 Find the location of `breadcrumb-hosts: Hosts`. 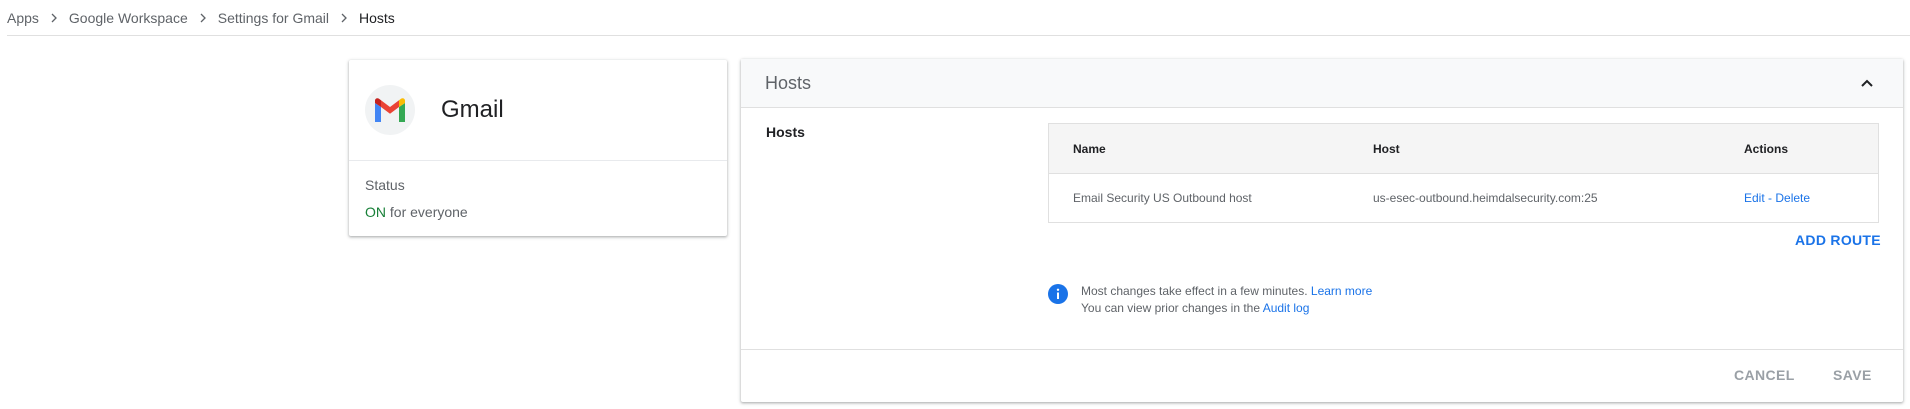

breadcrumb-hosts: Hosts is located at coordinates (377, 17).